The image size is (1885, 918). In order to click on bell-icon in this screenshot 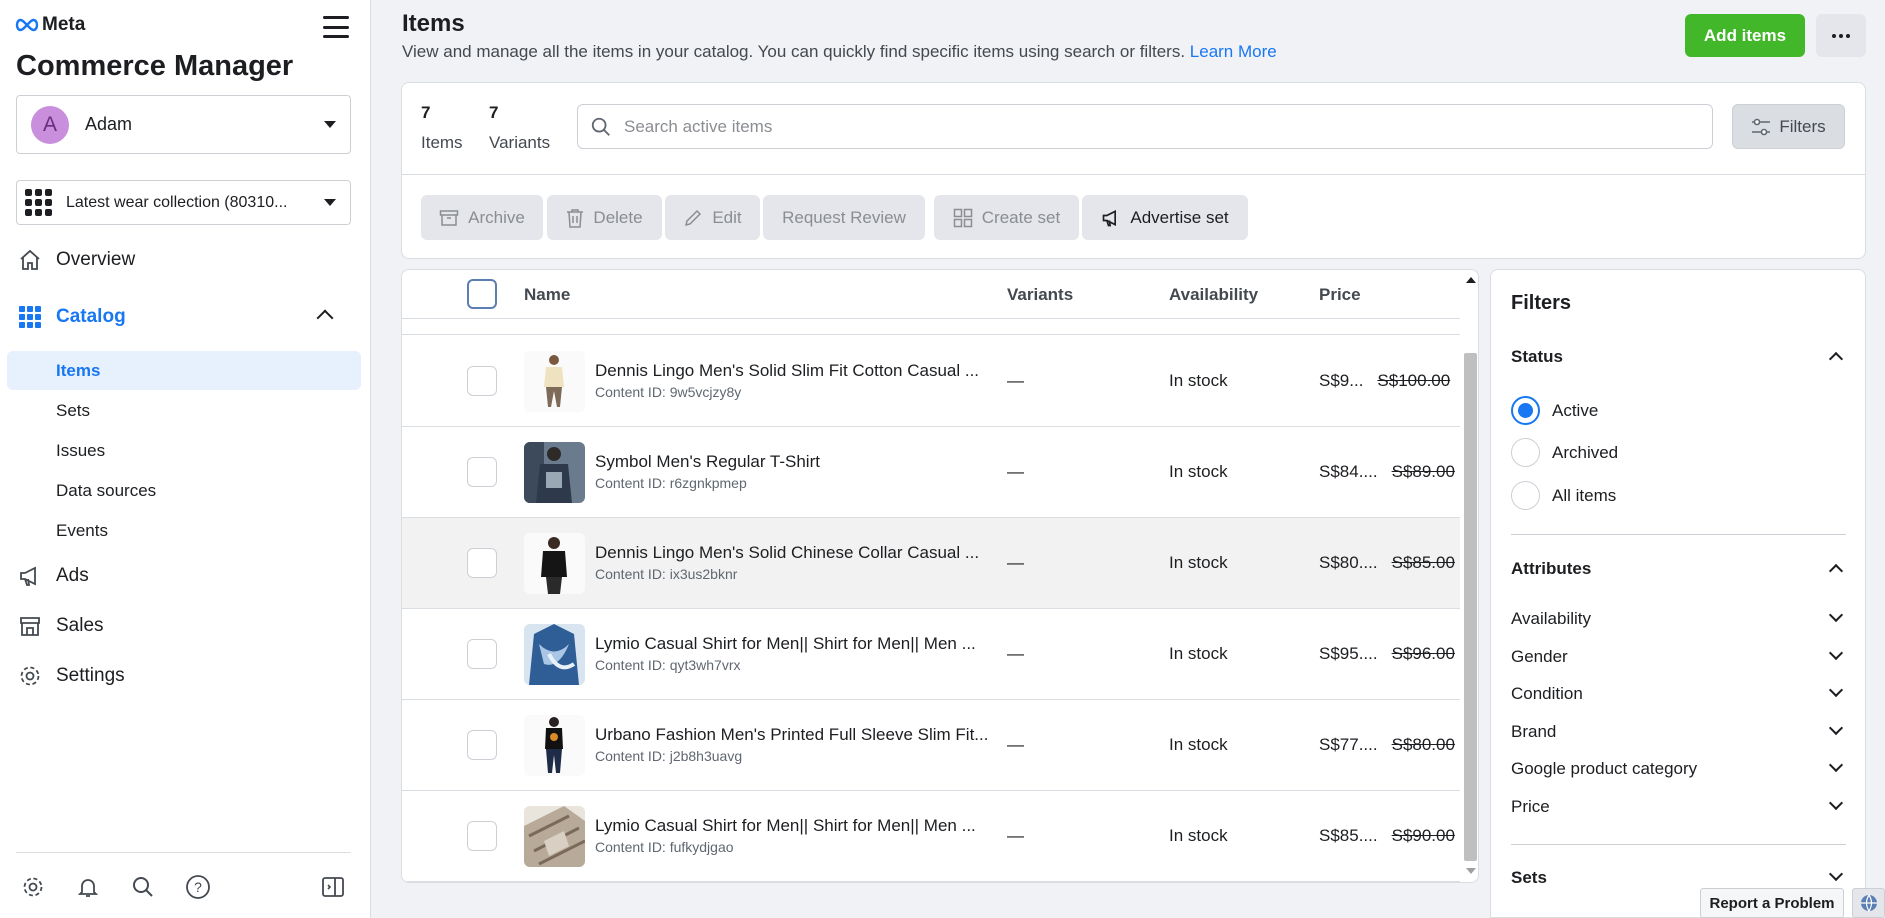, I will do `click(88, 887)`.